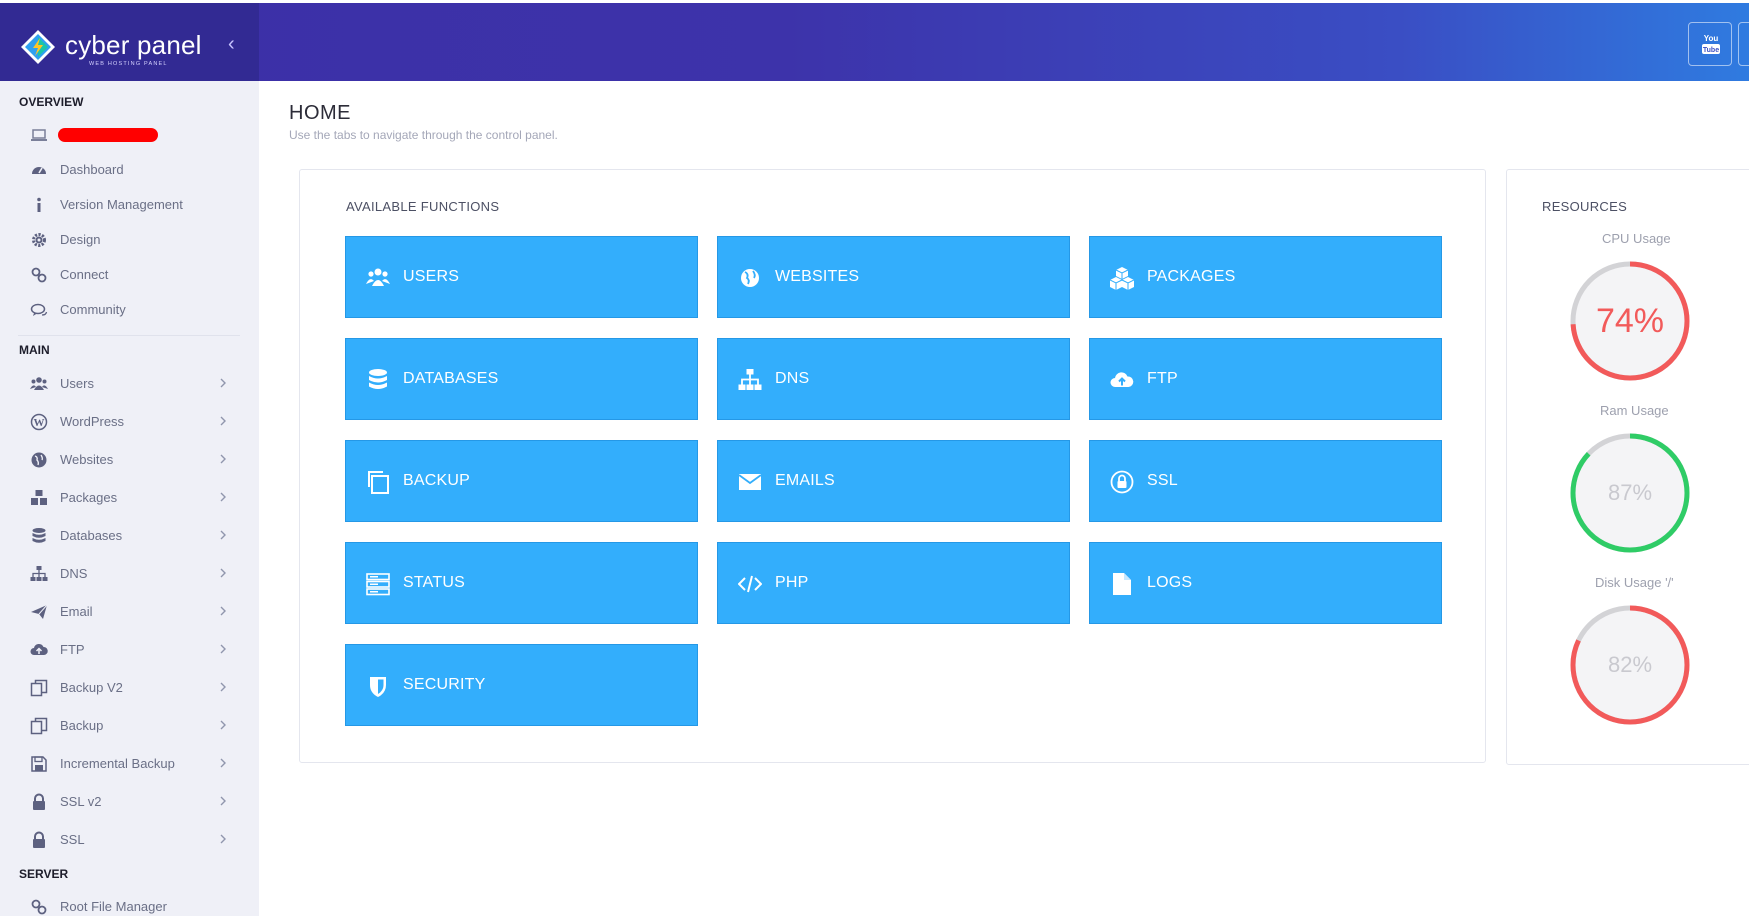 This screenshot has width=1749, height=916. I want to click on tile-label: EMAILS, so click(805, 480).